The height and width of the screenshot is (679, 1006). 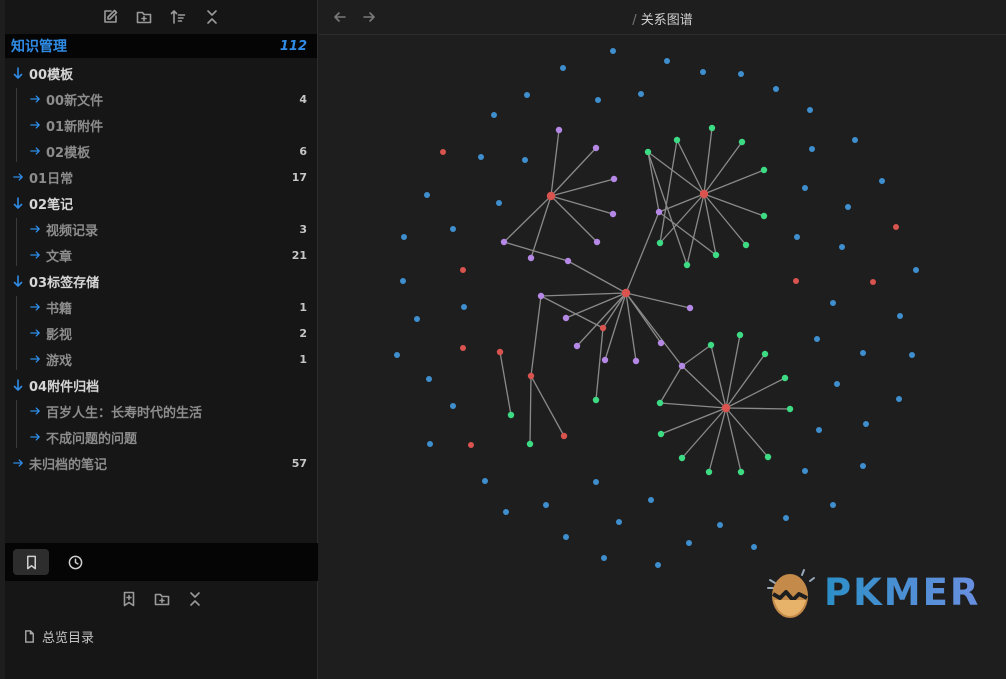 What do you see at coordinates (129, 599) in the screenshot?
I see `add-bookmark-button` at bounding box center [129, 599].